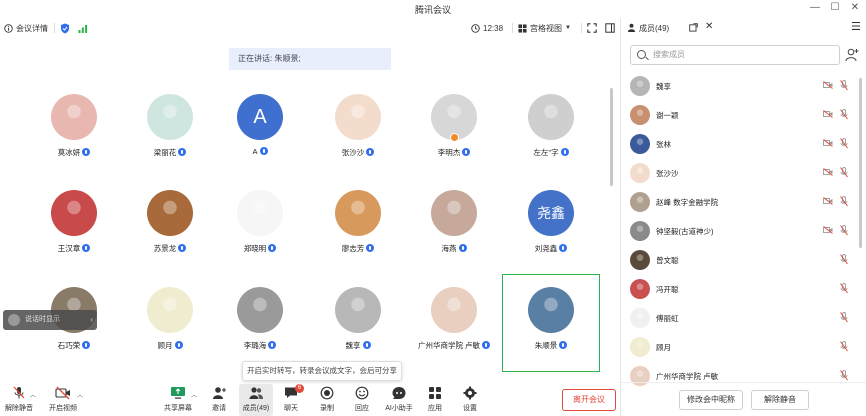 The height and width of the screenshot is (416, 866). Describe the element at coordinates (663, 86) in the screenshot. I see `member-name: 魏享` at that location.